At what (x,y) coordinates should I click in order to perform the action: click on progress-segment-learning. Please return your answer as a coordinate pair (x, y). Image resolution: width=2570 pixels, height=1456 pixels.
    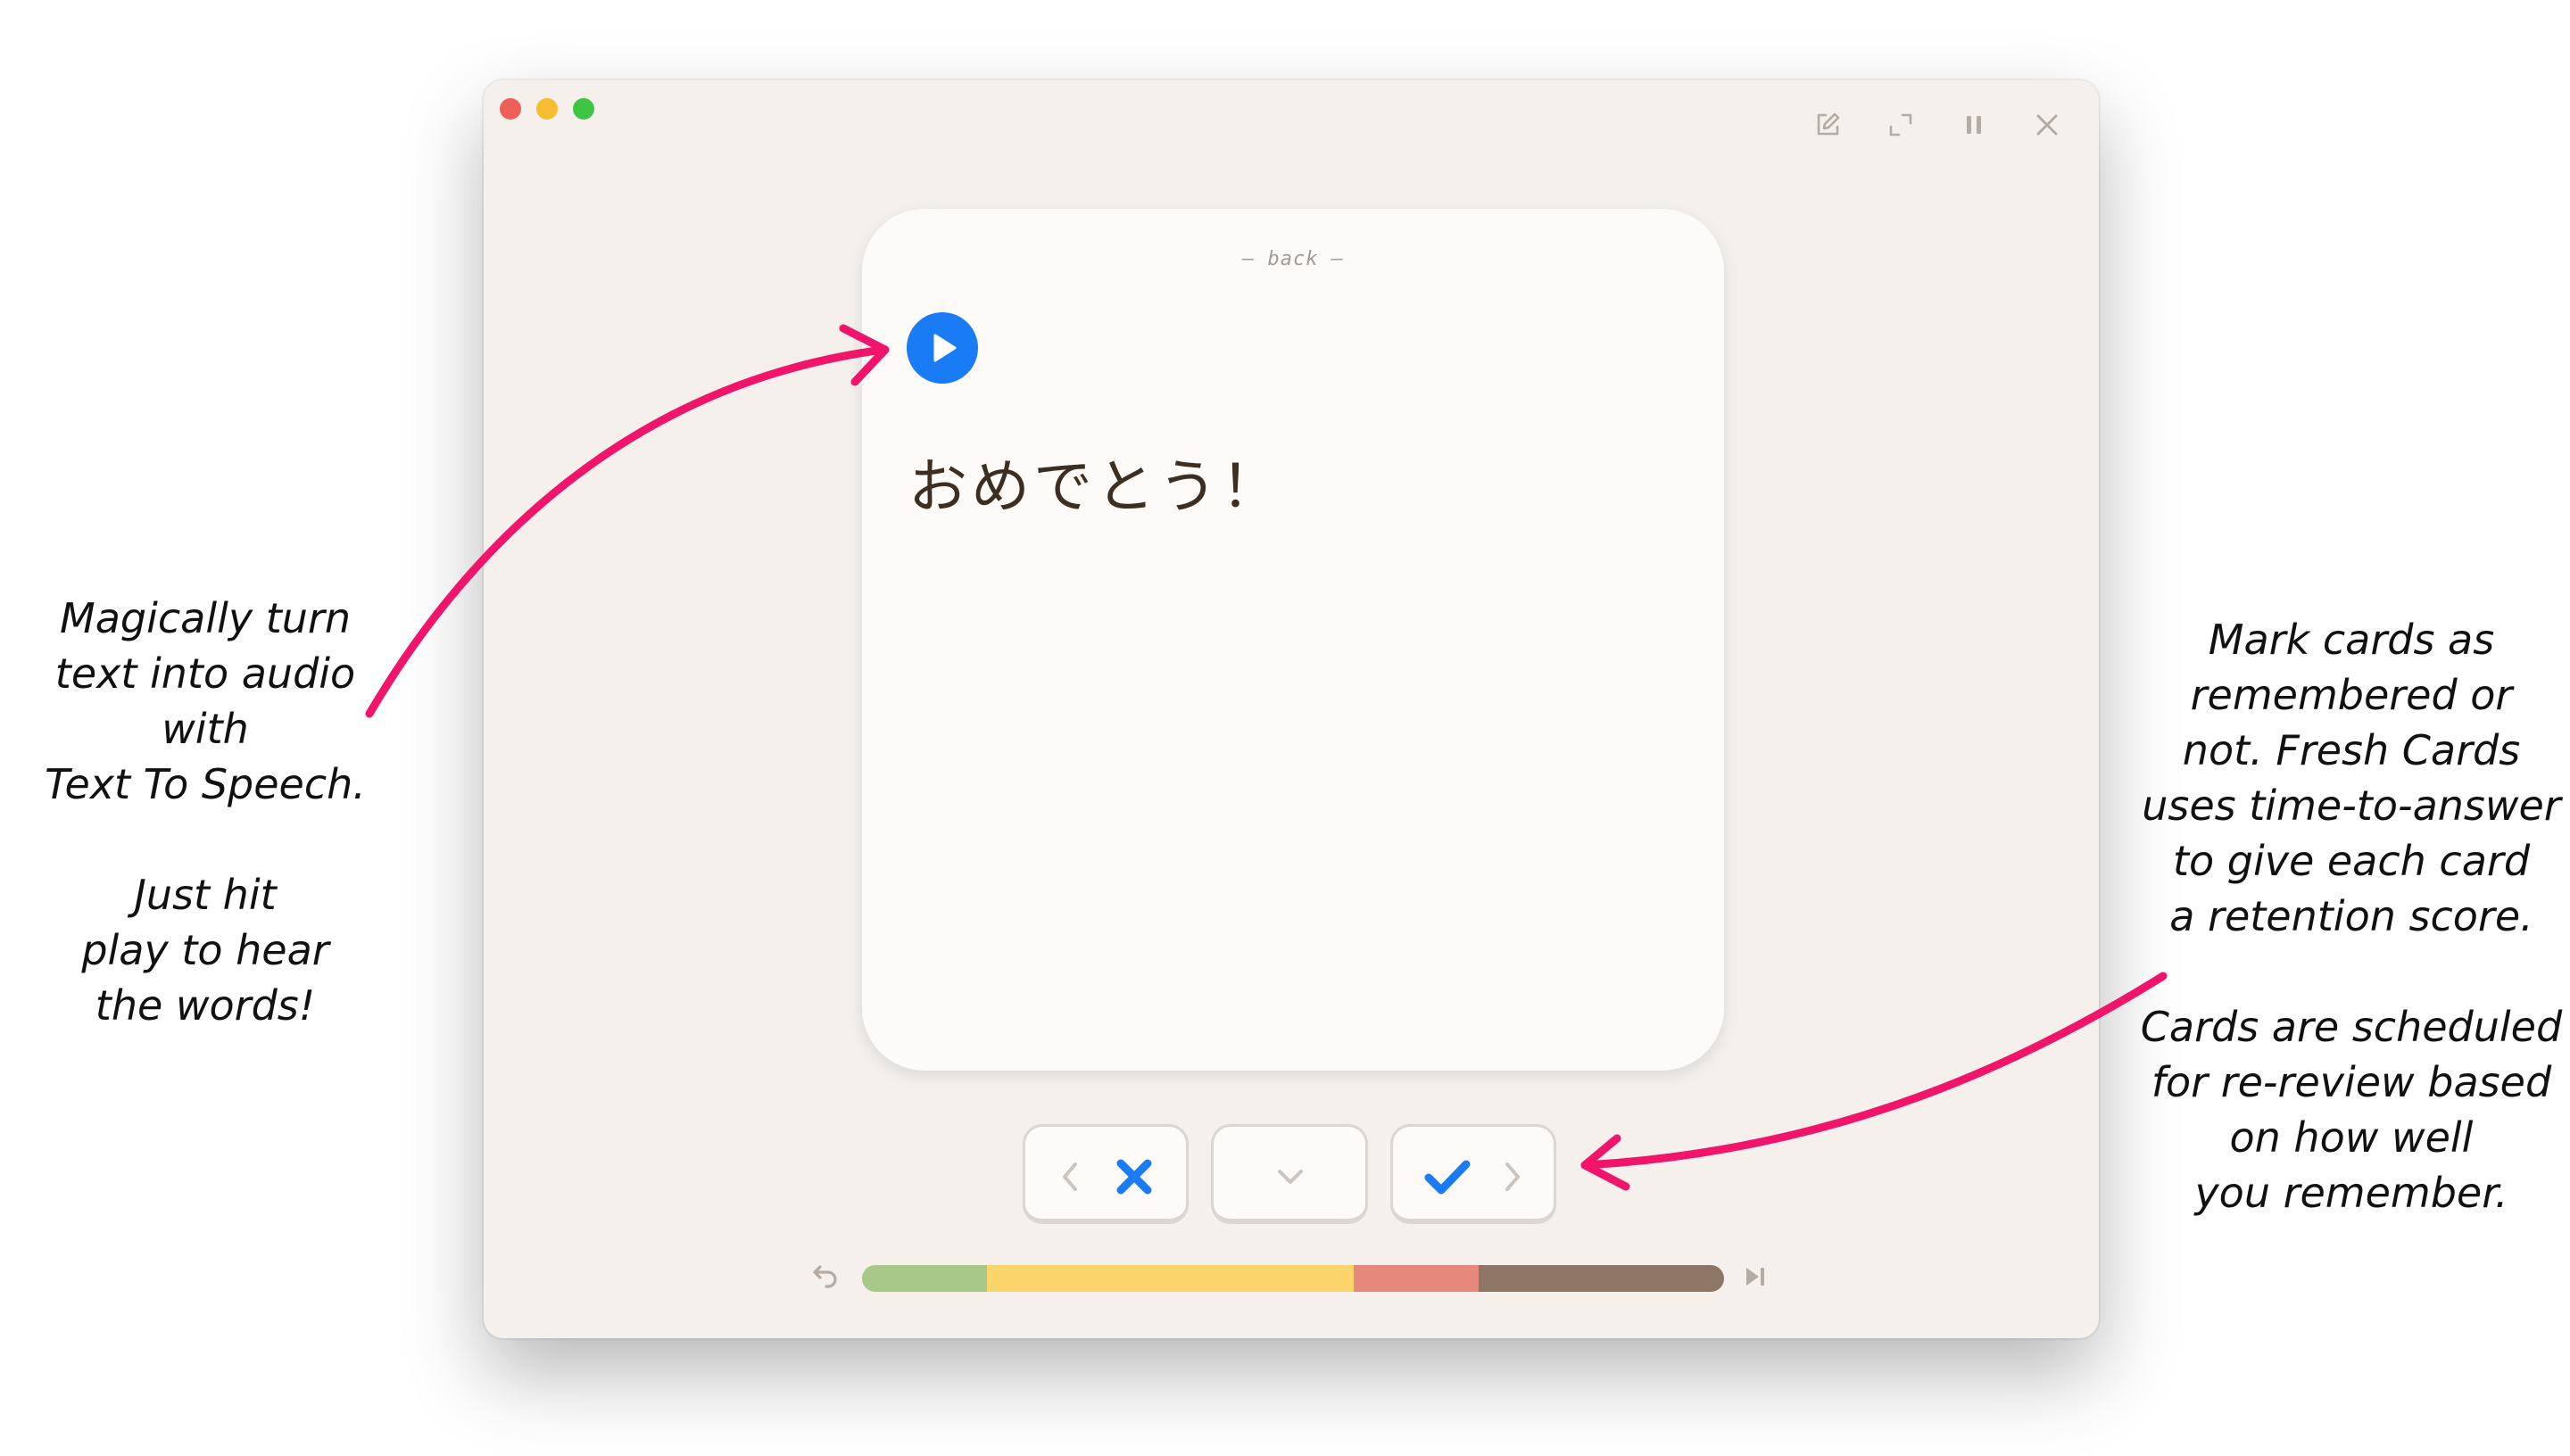
    Looking at the image, I should click on (1170, 1278).